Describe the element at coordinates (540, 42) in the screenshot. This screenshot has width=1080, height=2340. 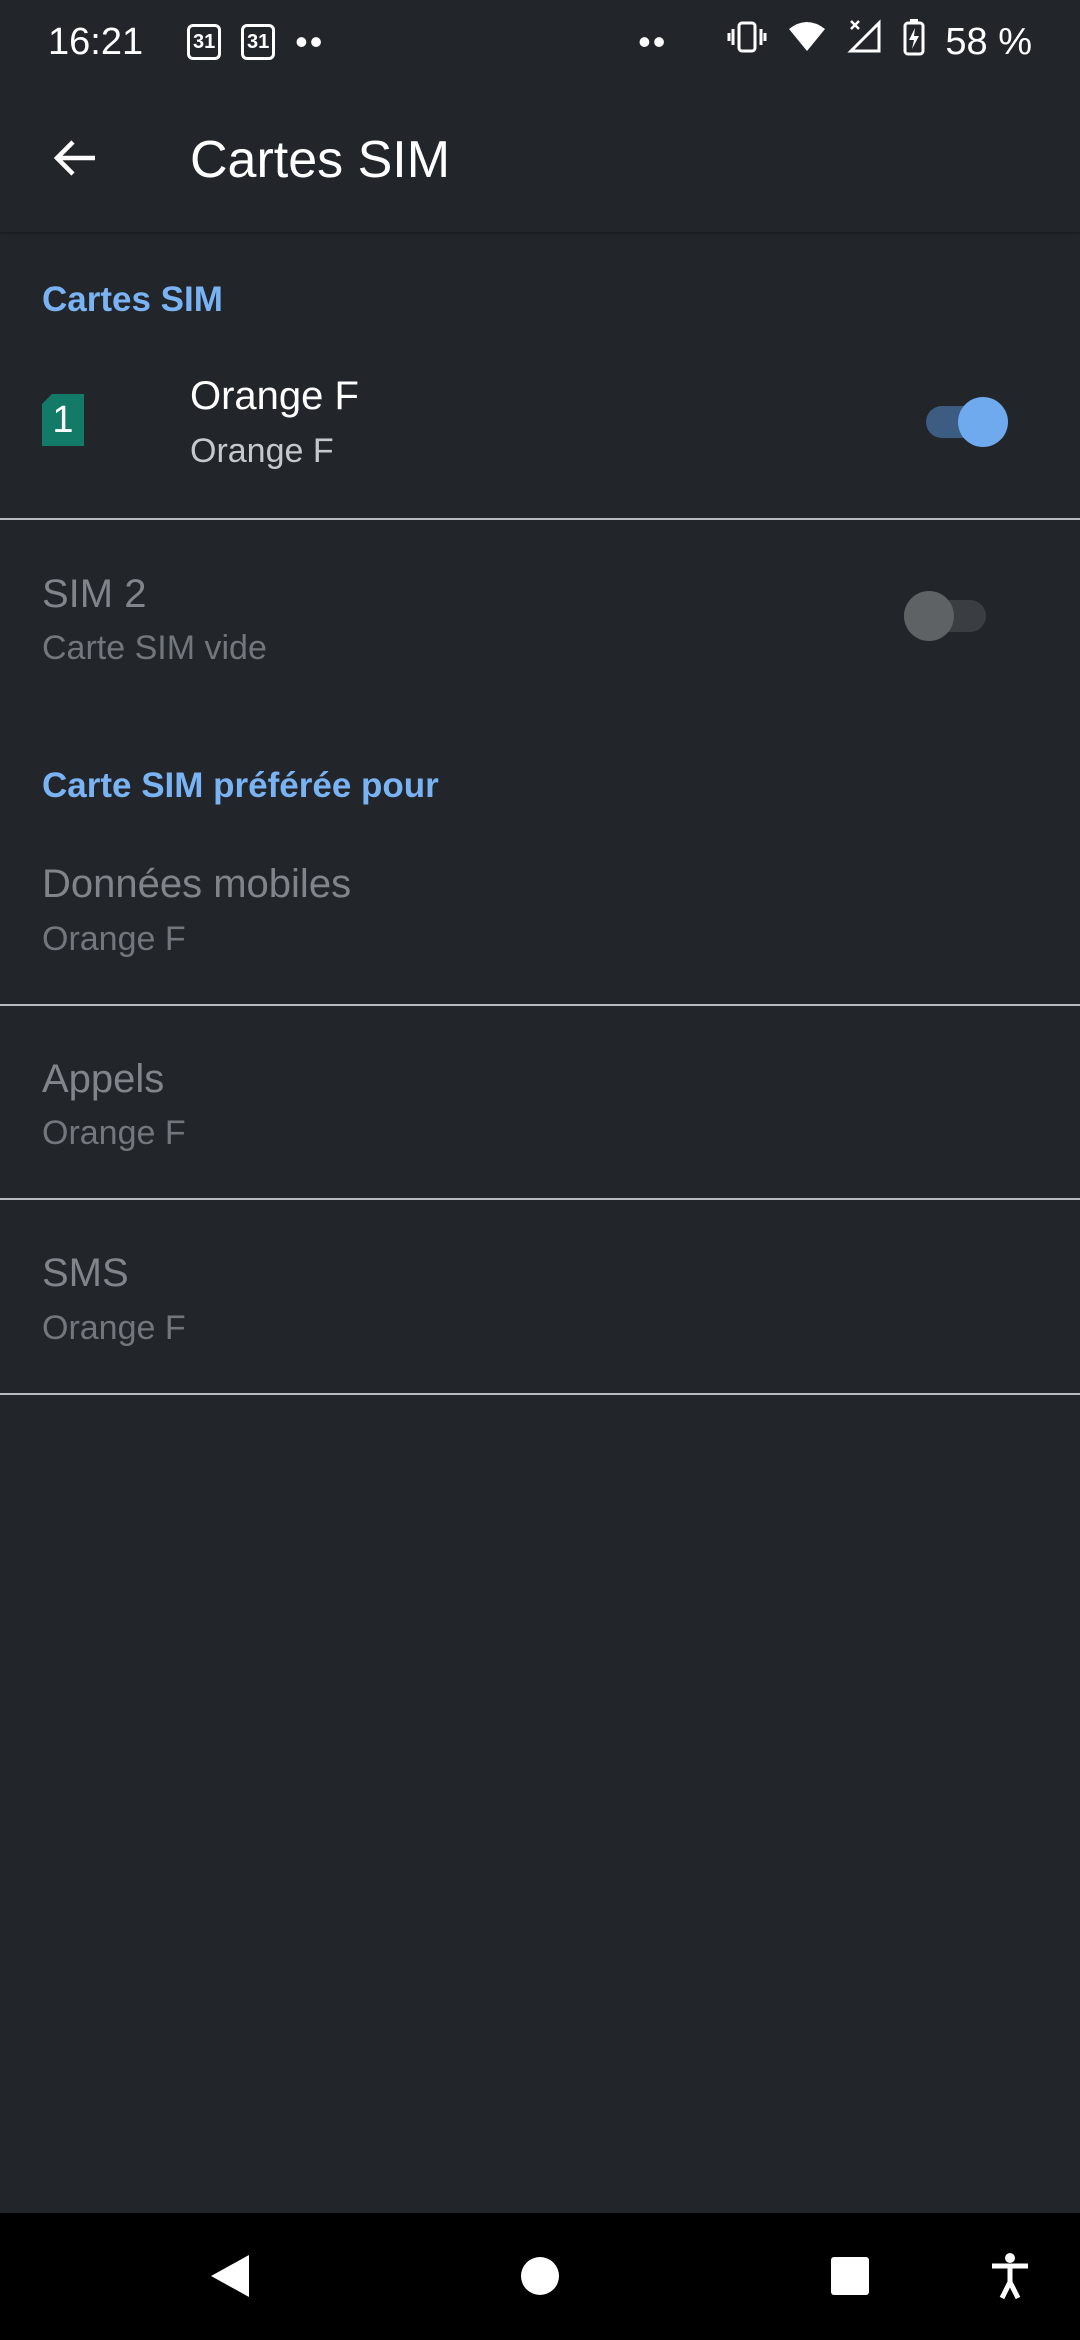
I see `status-bar: 16:21 31 31 •• •• 58 %` at that location.